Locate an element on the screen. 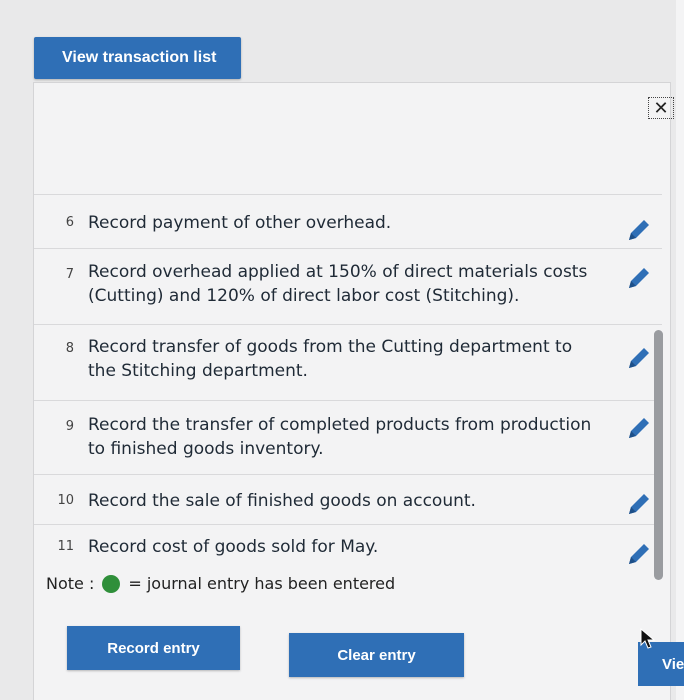 This screenshot has width=684, height=700. transaction-row: 11 Record cost of goods sold for May. is located at coordinates (348, 546).